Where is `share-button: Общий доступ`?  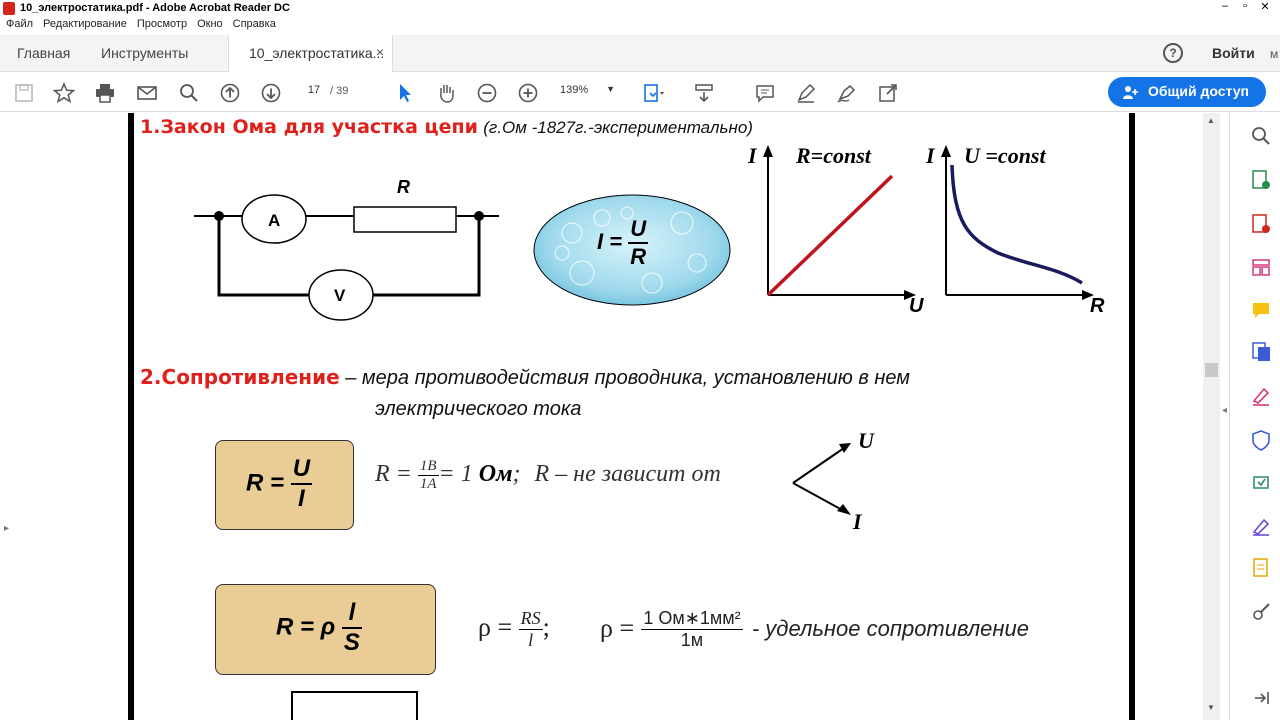 share-button: Общий доступ is located at coordinates (1187, 92).